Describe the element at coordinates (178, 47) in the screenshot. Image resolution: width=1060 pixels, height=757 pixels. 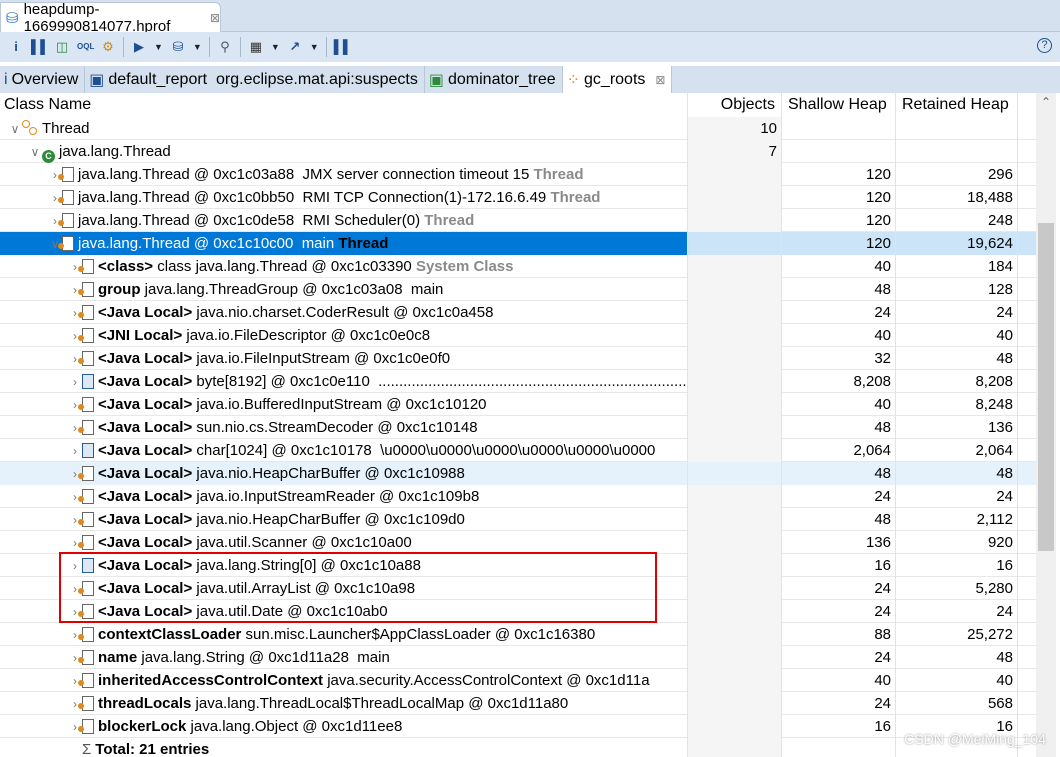
I see `heap-dump-overview-icon: ⛁` at that location.